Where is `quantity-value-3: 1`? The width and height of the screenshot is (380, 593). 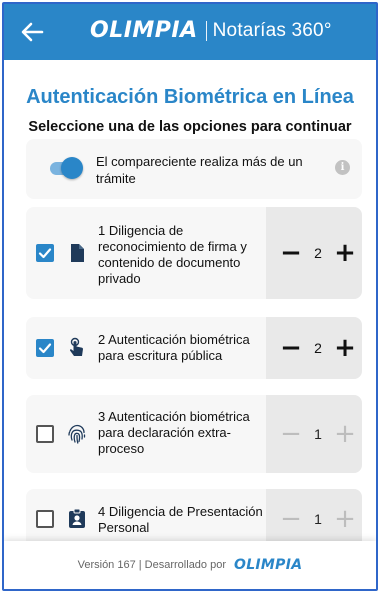
quantity-value-3: 1 is located at coordinates (318, 434).